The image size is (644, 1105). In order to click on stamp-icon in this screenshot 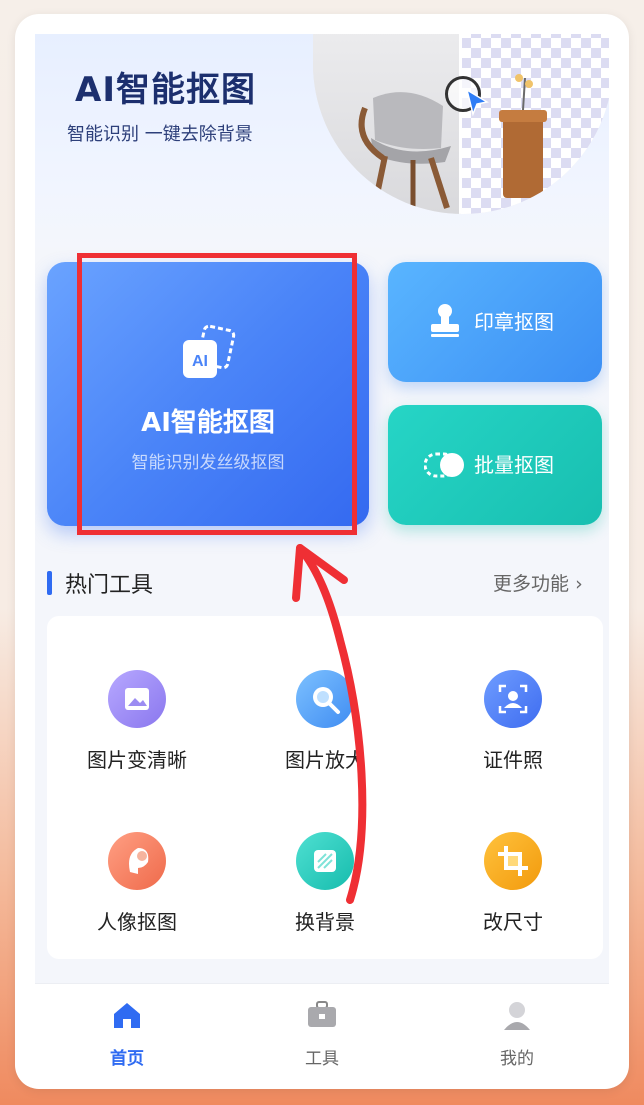, I will do `click(445, 320)`.